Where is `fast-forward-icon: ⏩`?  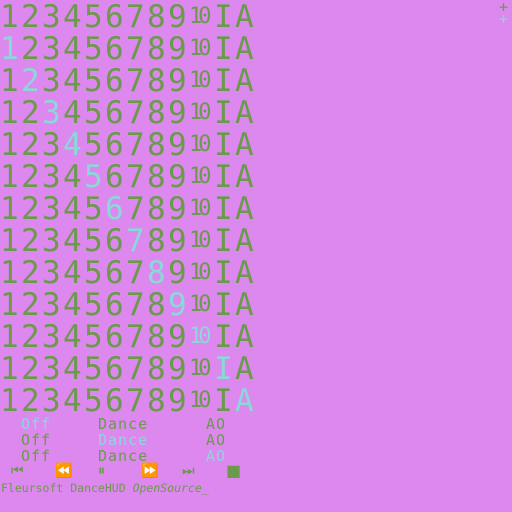 fast-forward-icon: ⏩ is located at coordinates (149, 471).